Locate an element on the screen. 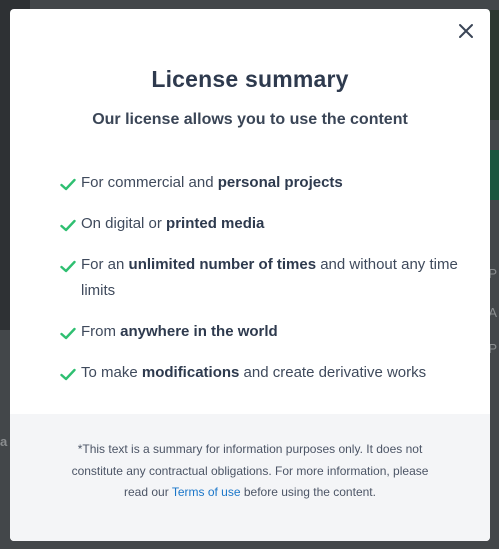  list-item-text: For commercial and personal projects is located at coordinates (212, 182).